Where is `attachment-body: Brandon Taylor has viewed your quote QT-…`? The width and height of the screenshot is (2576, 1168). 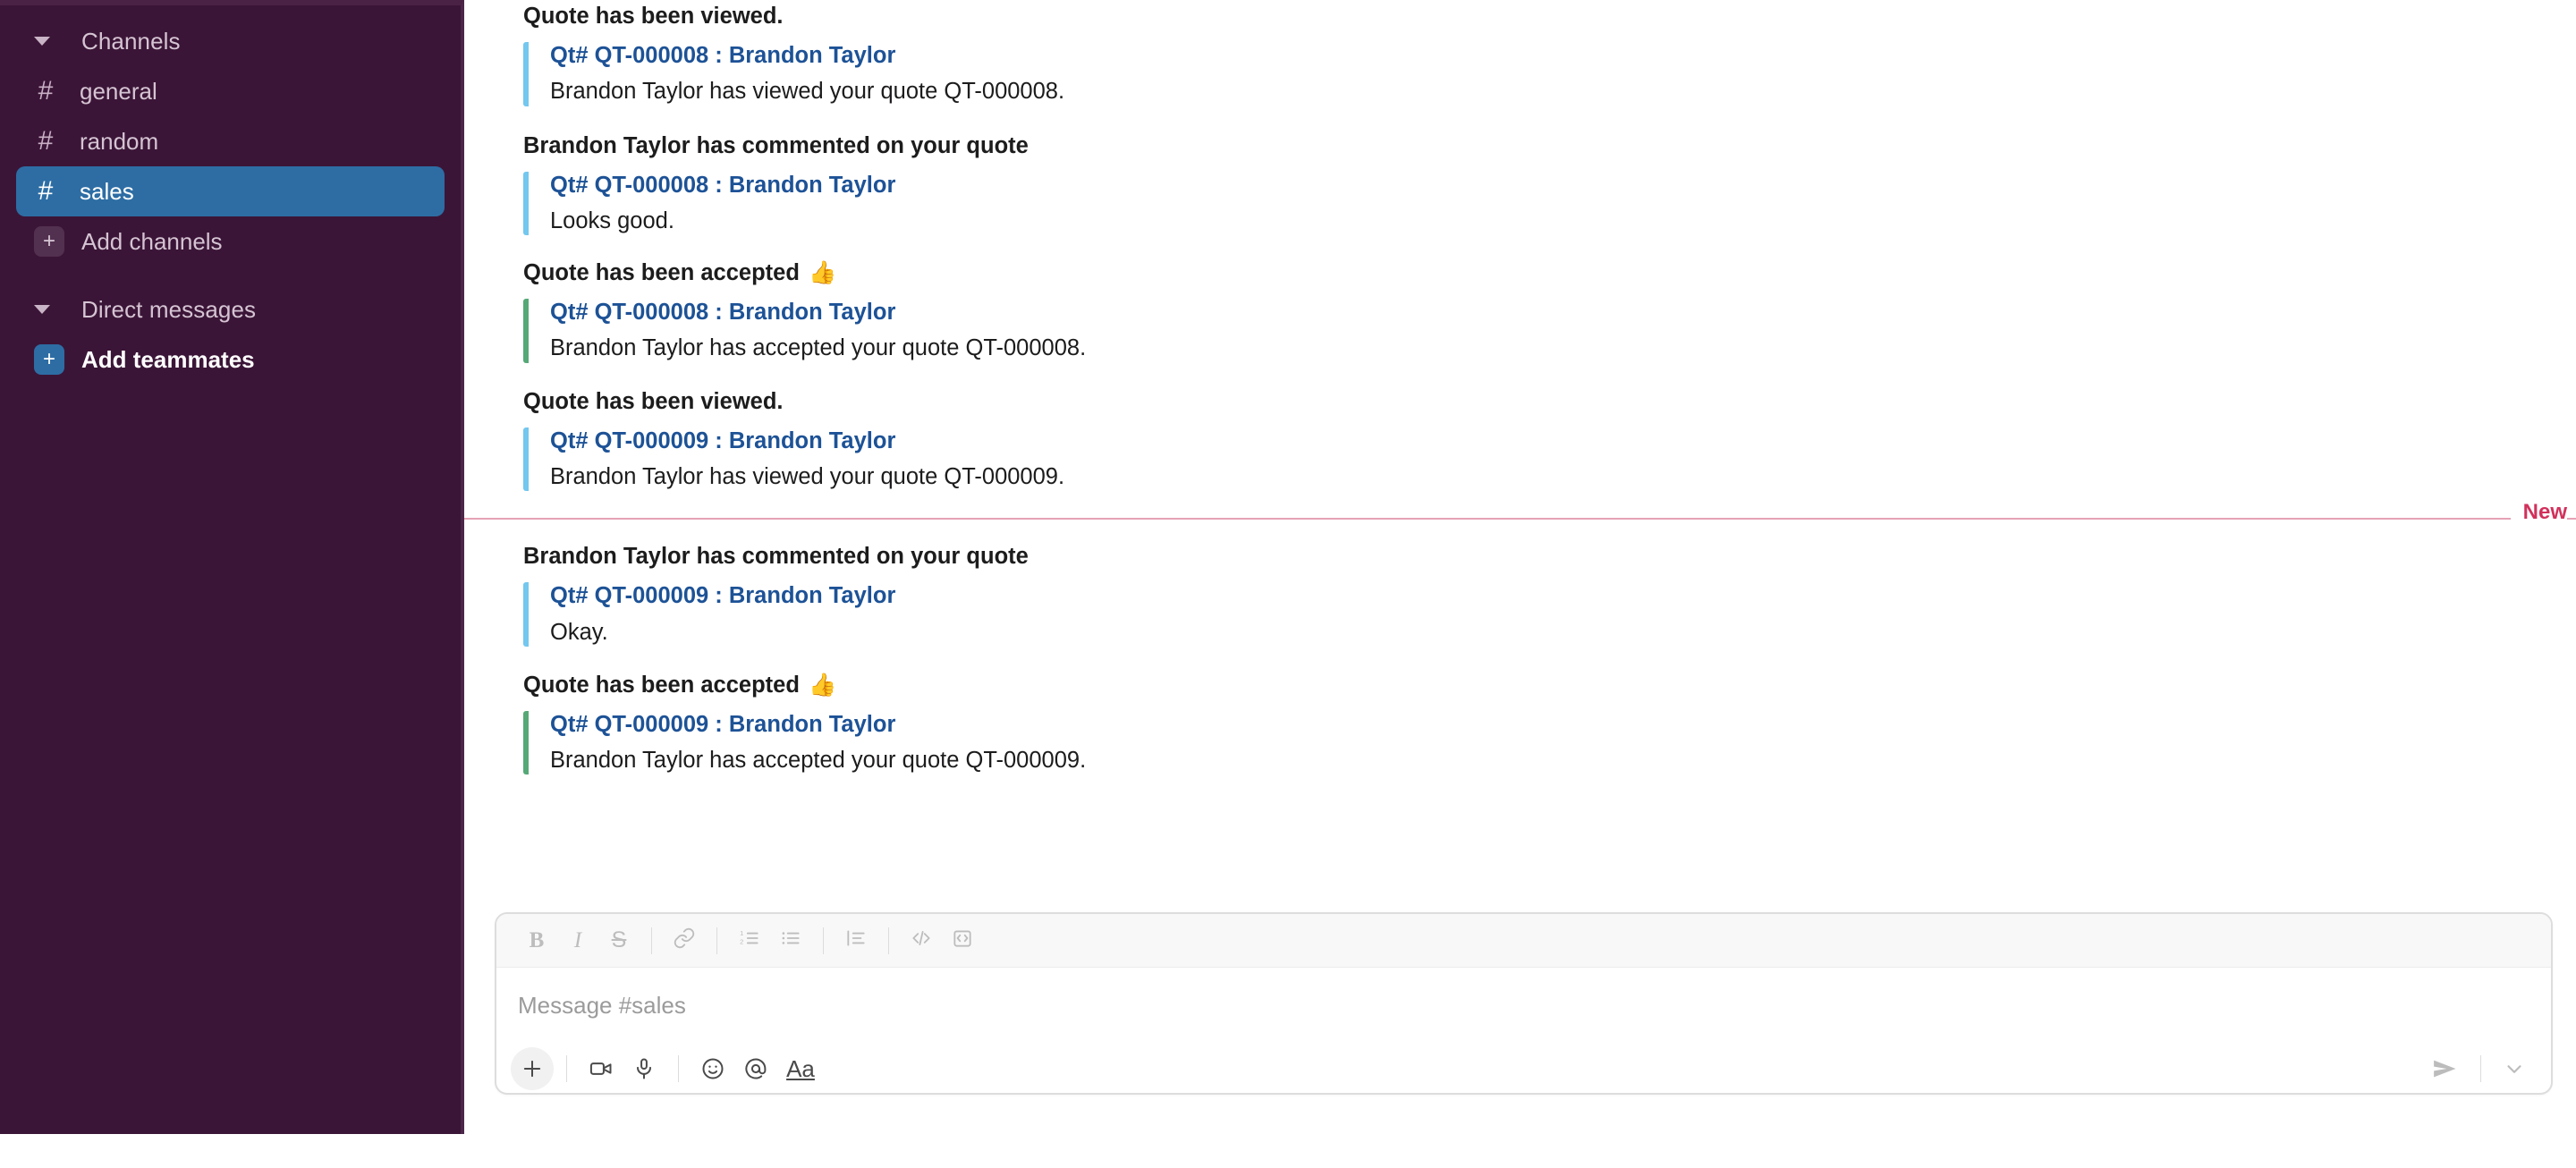
attachment-body: Brandon Taylor has viewed your quote QT-… is located at coordinates (807, 477).